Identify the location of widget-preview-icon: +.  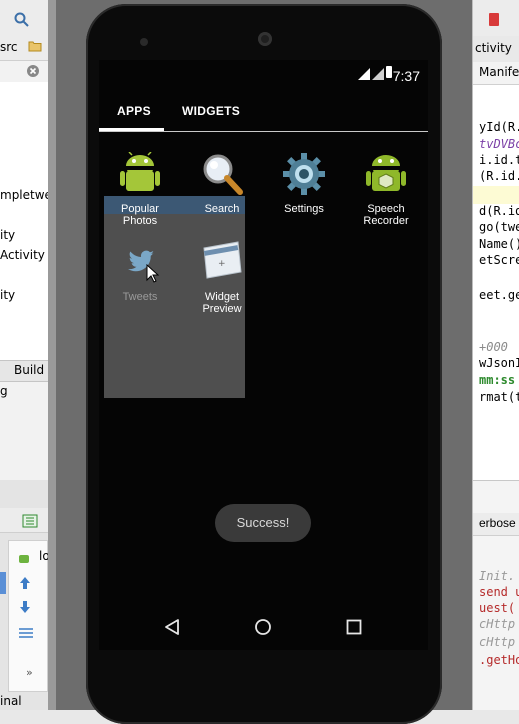
(222, 260).